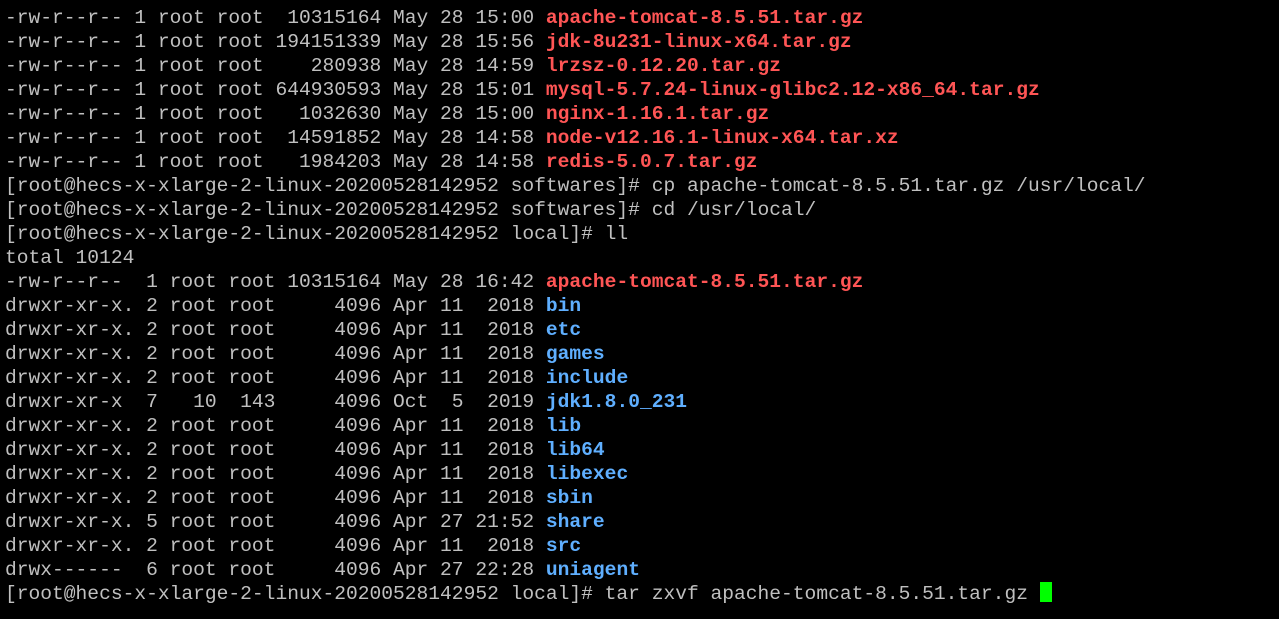 The width and height of the screenshot is (1279, 619). Describe the element at coordinates (563, 426) in the screenshot. I see `directory-name: lib` at that location.